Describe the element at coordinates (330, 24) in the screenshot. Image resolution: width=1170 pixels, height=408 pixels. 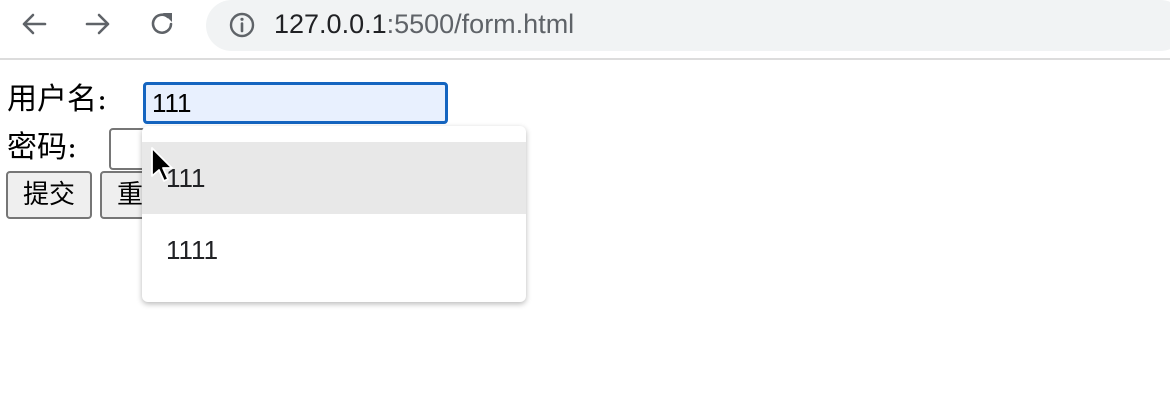
I see `url-host: 127.0.0.1` at that location.